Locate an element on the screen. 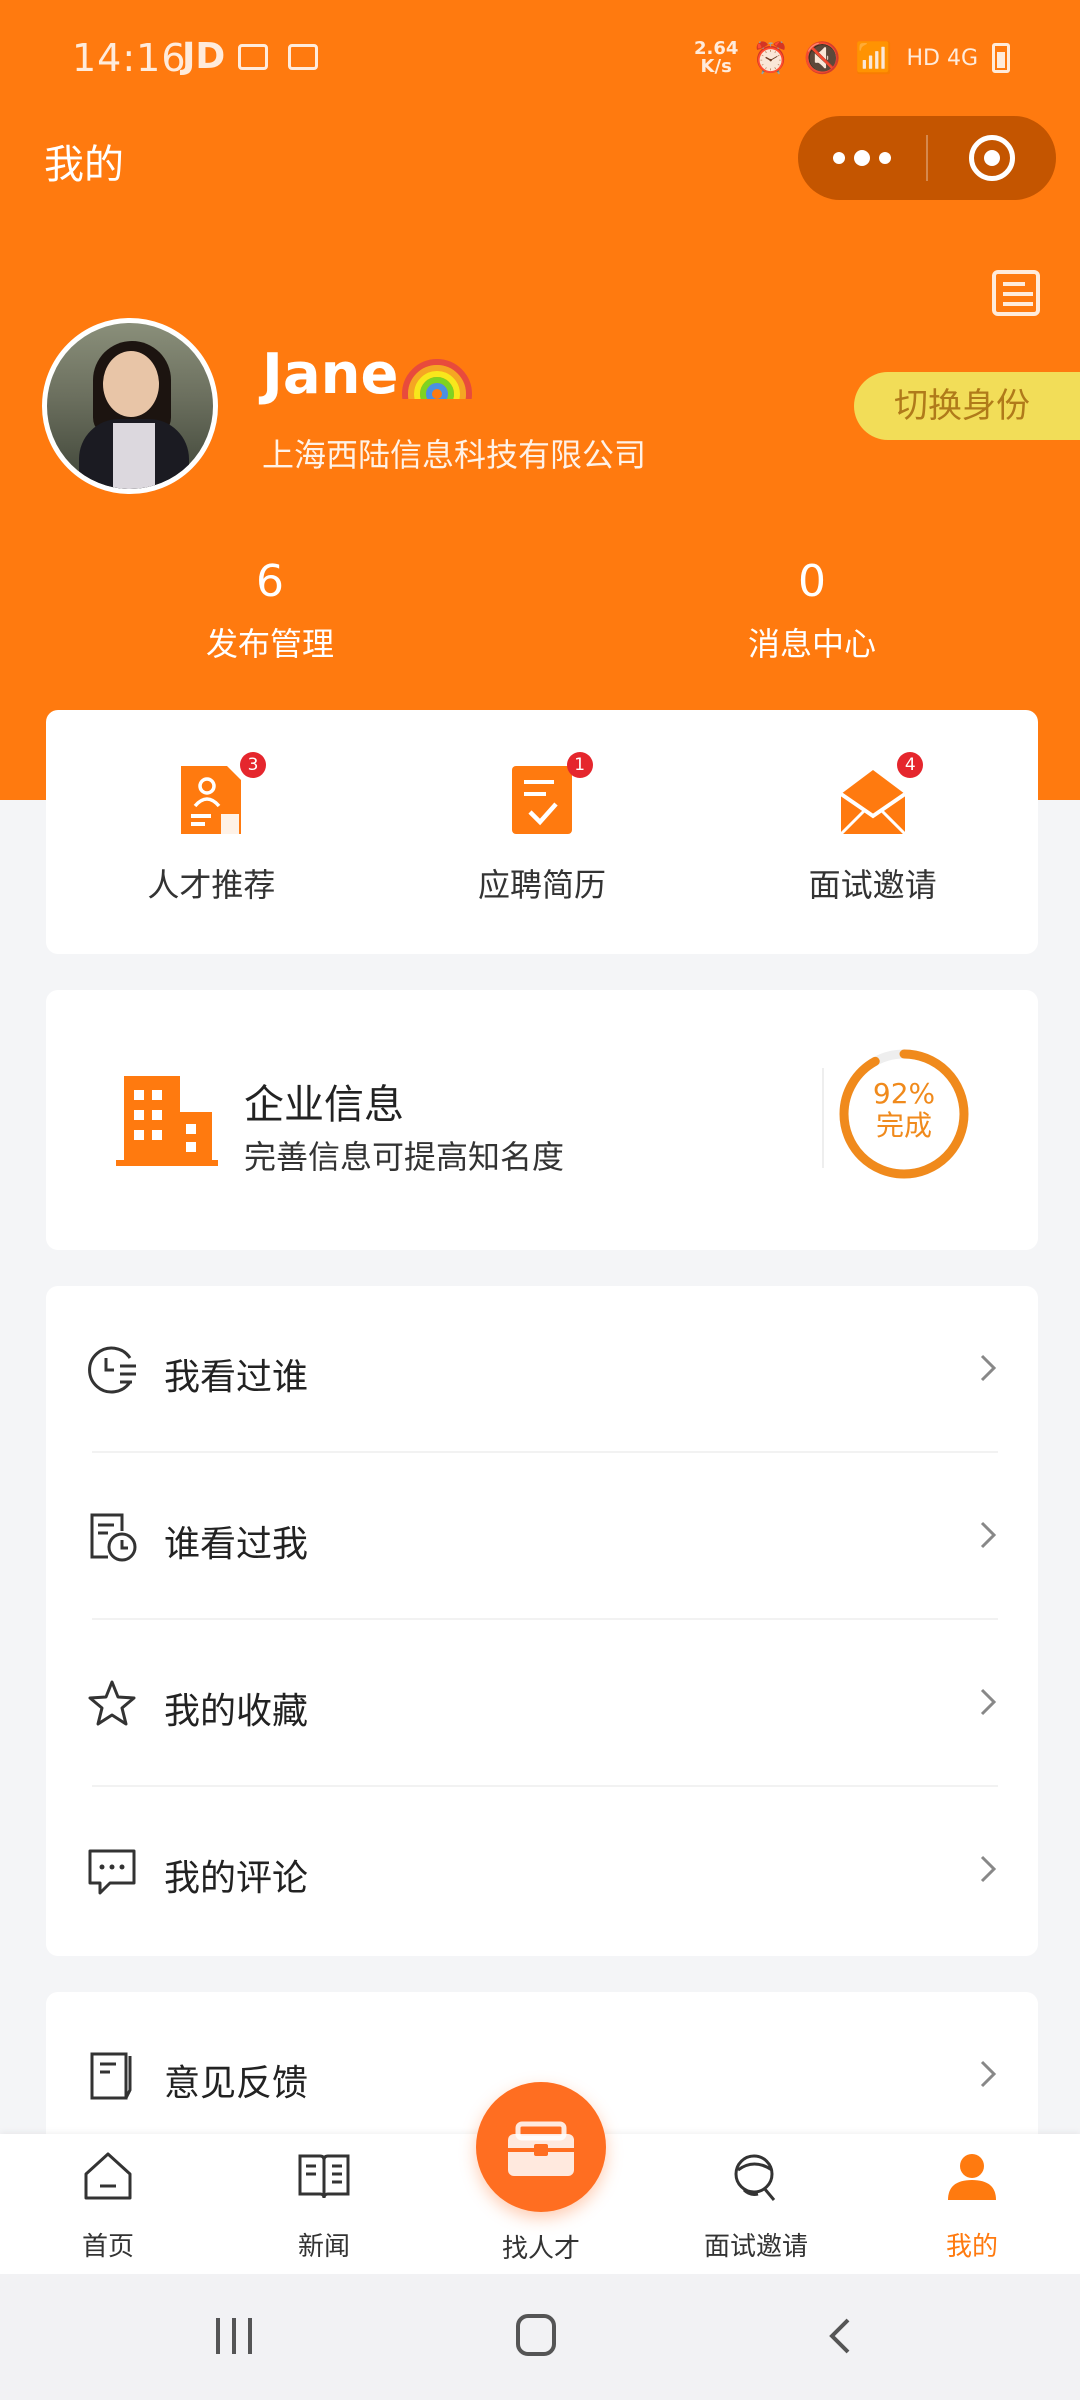 The width and height of the screenshot is (1080, 2400). badge-count: 4 is located at coordinates (910, 765).